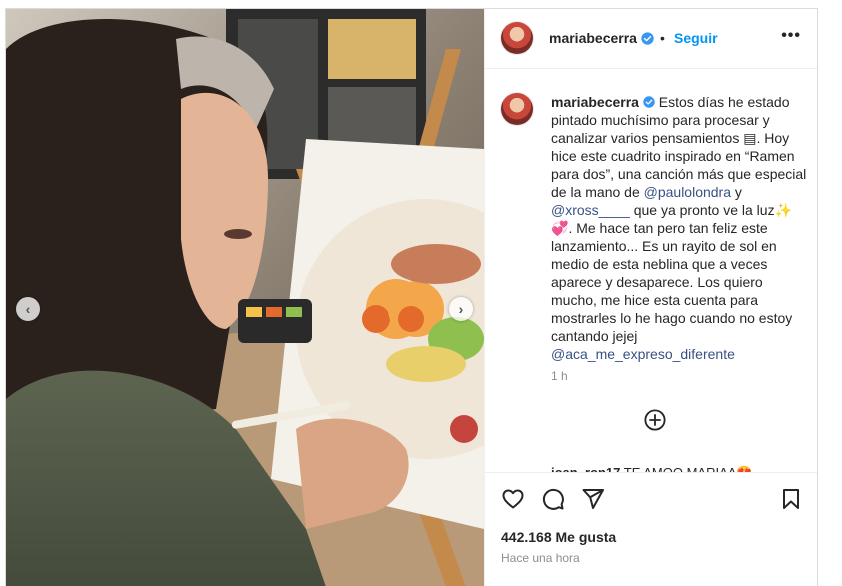 This screenshot has width=842, height=586. What do you see at coordinates (655, 420) in the screenshot?
I see `add-comment-icon` at bounding box center [655, 420].